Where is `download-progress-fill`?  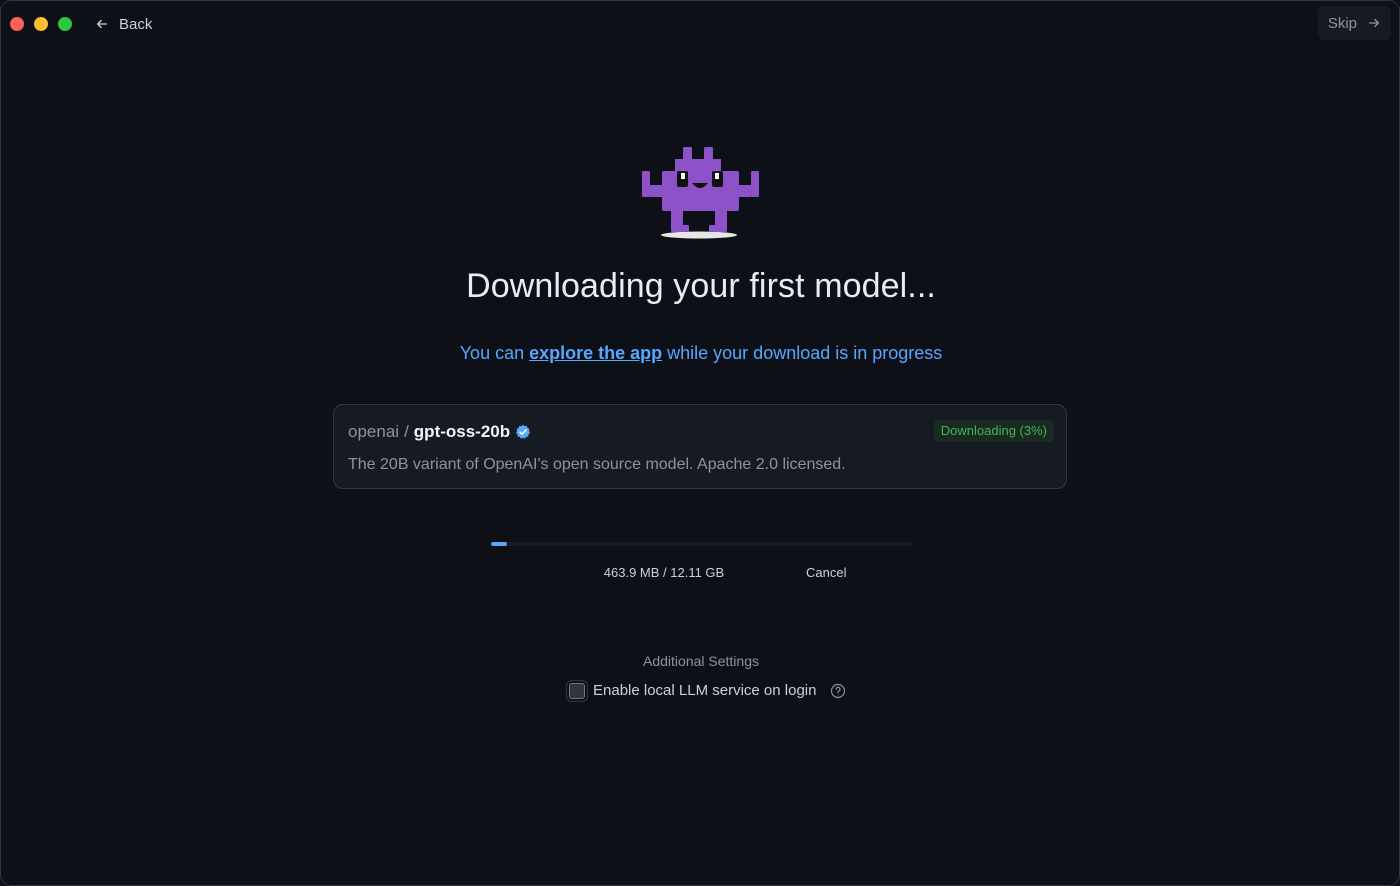 download-progress-fill is located at coordinates (499, 544).